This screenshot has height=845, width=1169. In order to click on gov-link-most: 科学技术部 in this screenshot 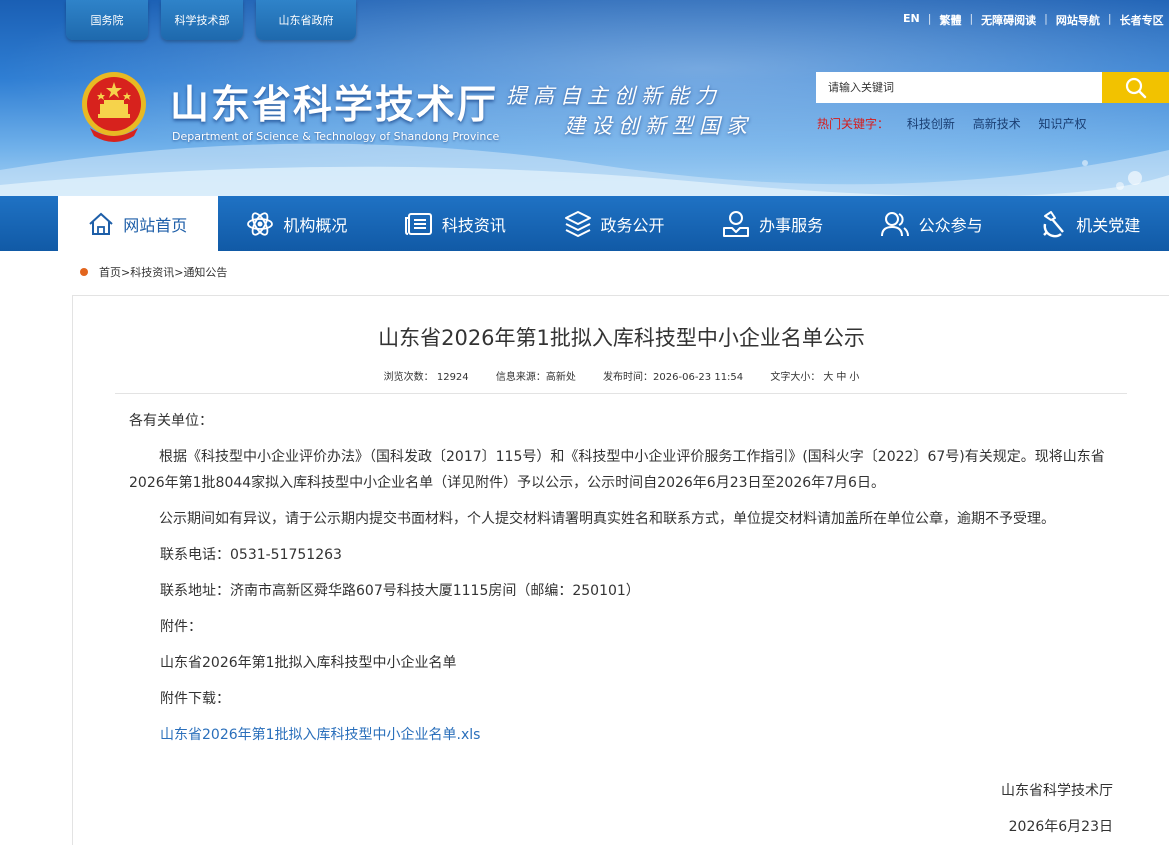, I will do `click(202, 20)`.